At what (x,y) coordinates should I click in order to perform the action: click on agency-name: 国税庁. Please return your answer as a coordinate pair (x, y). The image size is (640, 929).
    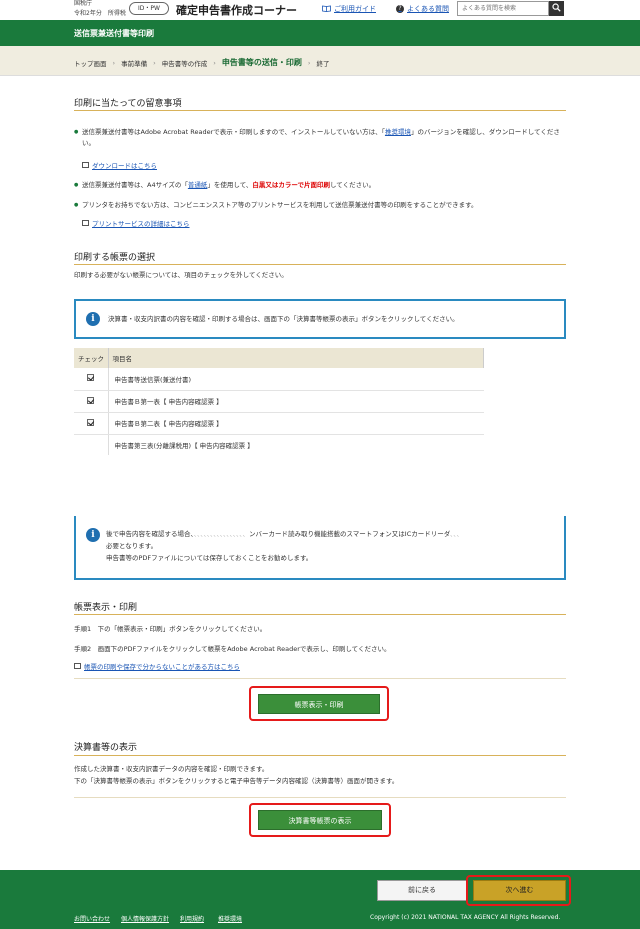
    Looking at the image, I should click on (83, 3).